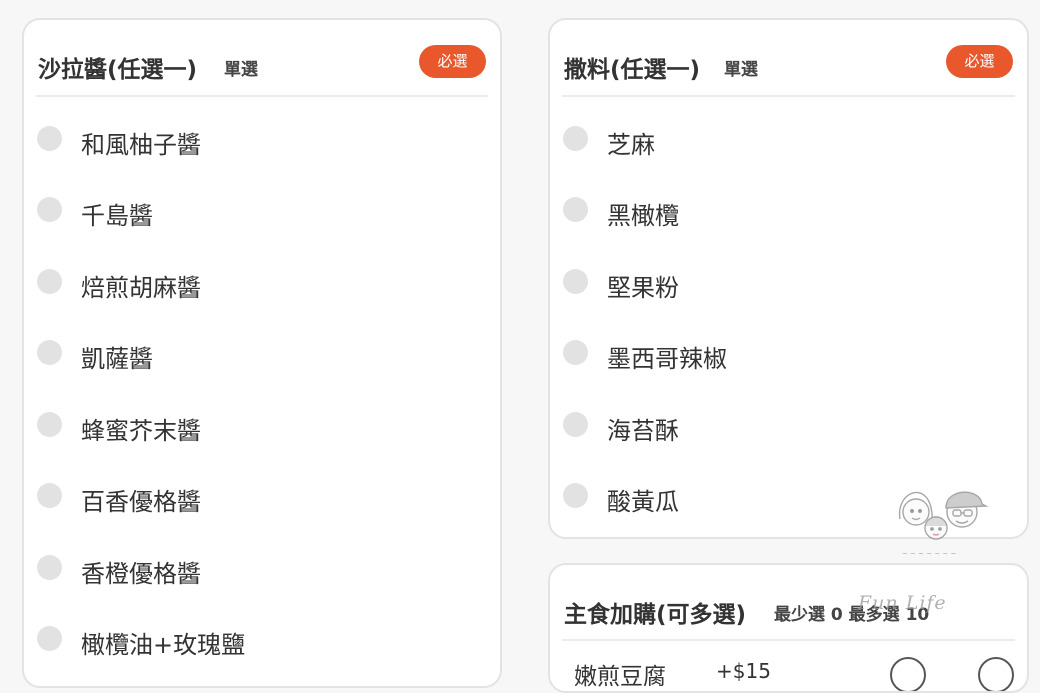 This screenshot has height=693, width=1040. I want to click on sauce-option: 焙煎胡麻醬, so click(262, 282).